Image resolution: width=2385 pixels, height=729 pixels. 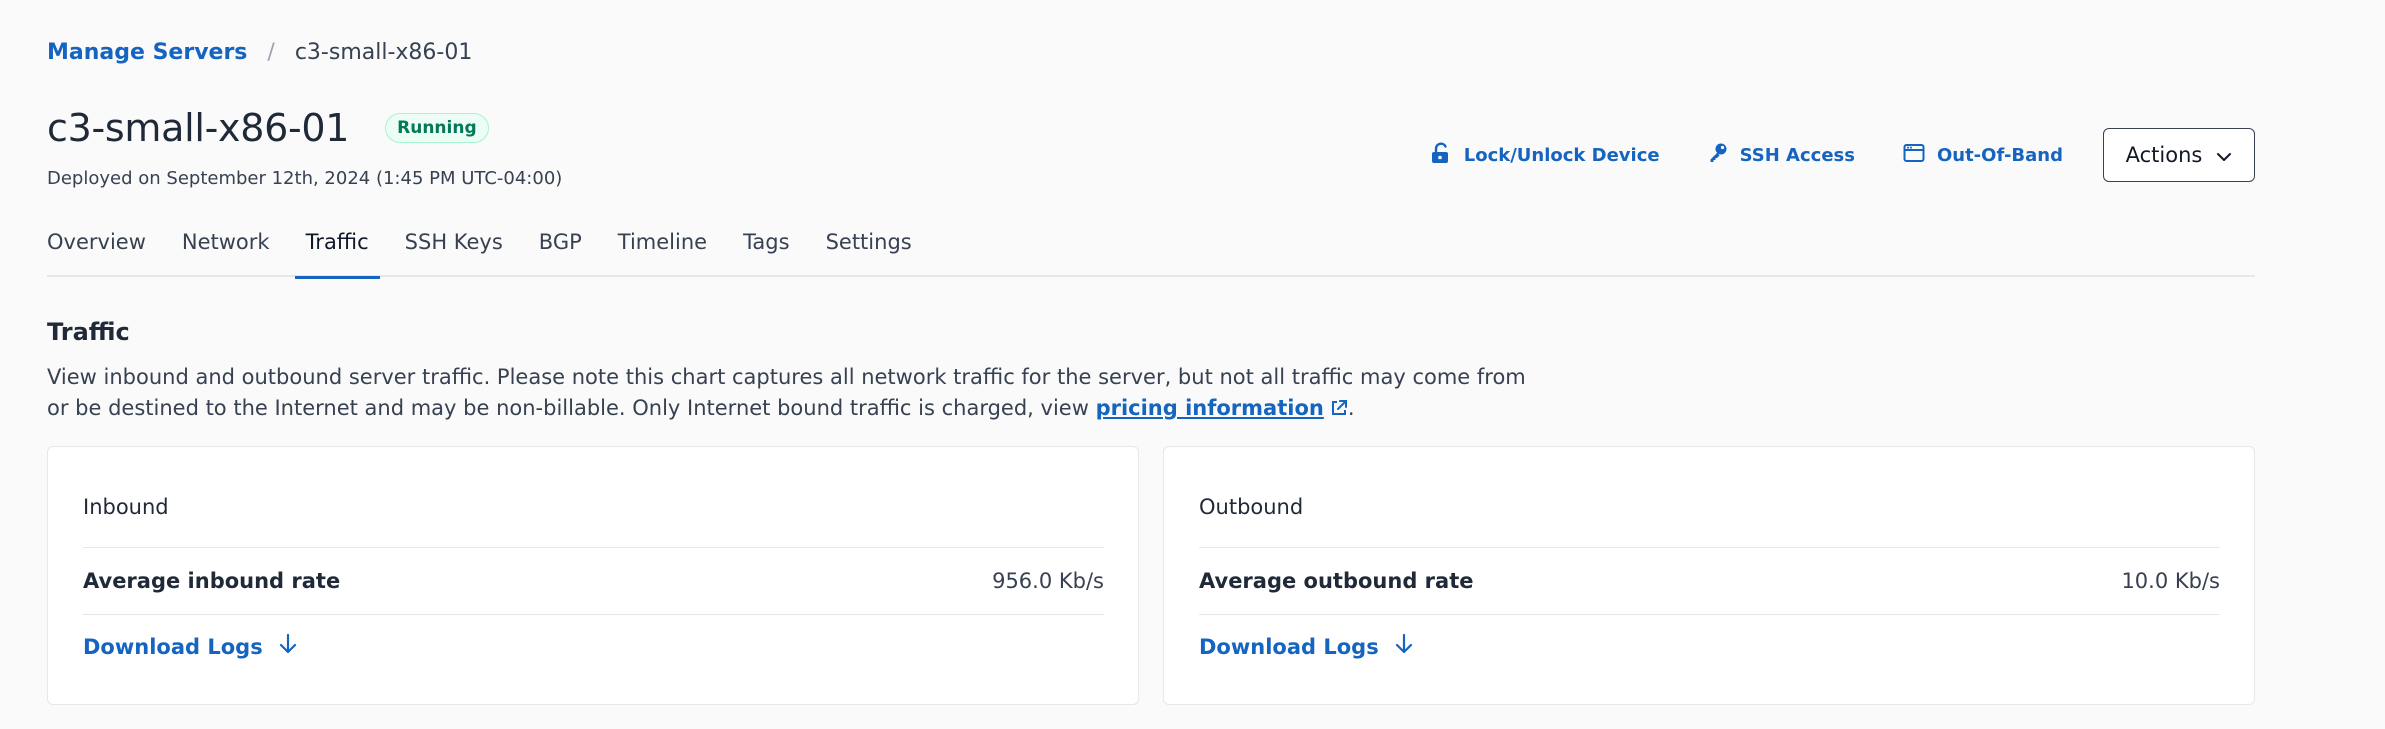 I want to click on description-end: ., so click(x=1351, y=408).